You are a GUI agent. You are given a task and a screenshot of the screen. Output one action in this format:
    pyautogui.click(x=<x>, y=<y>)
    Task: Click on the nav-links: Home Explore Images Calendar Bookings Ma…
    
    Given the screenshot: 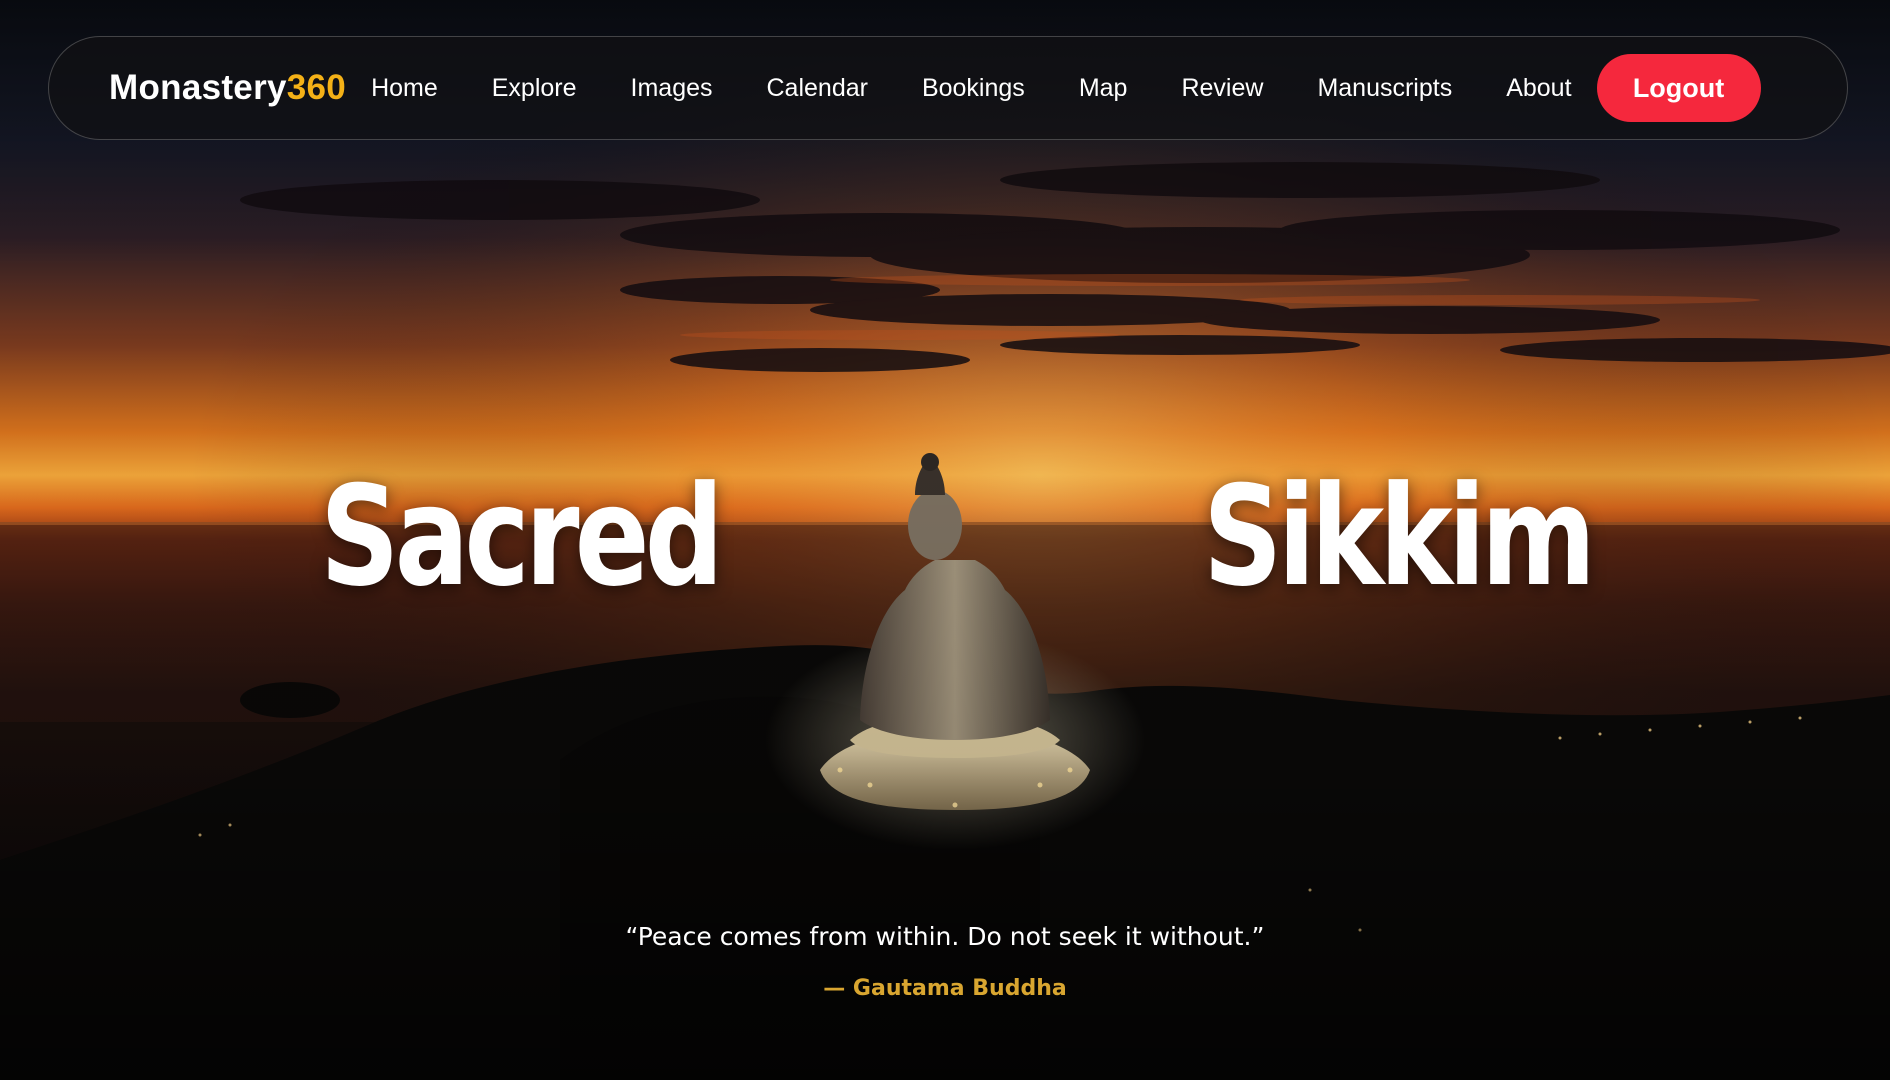 What is the action you would take?
    pyautogui.click(x=983, y=88)
    